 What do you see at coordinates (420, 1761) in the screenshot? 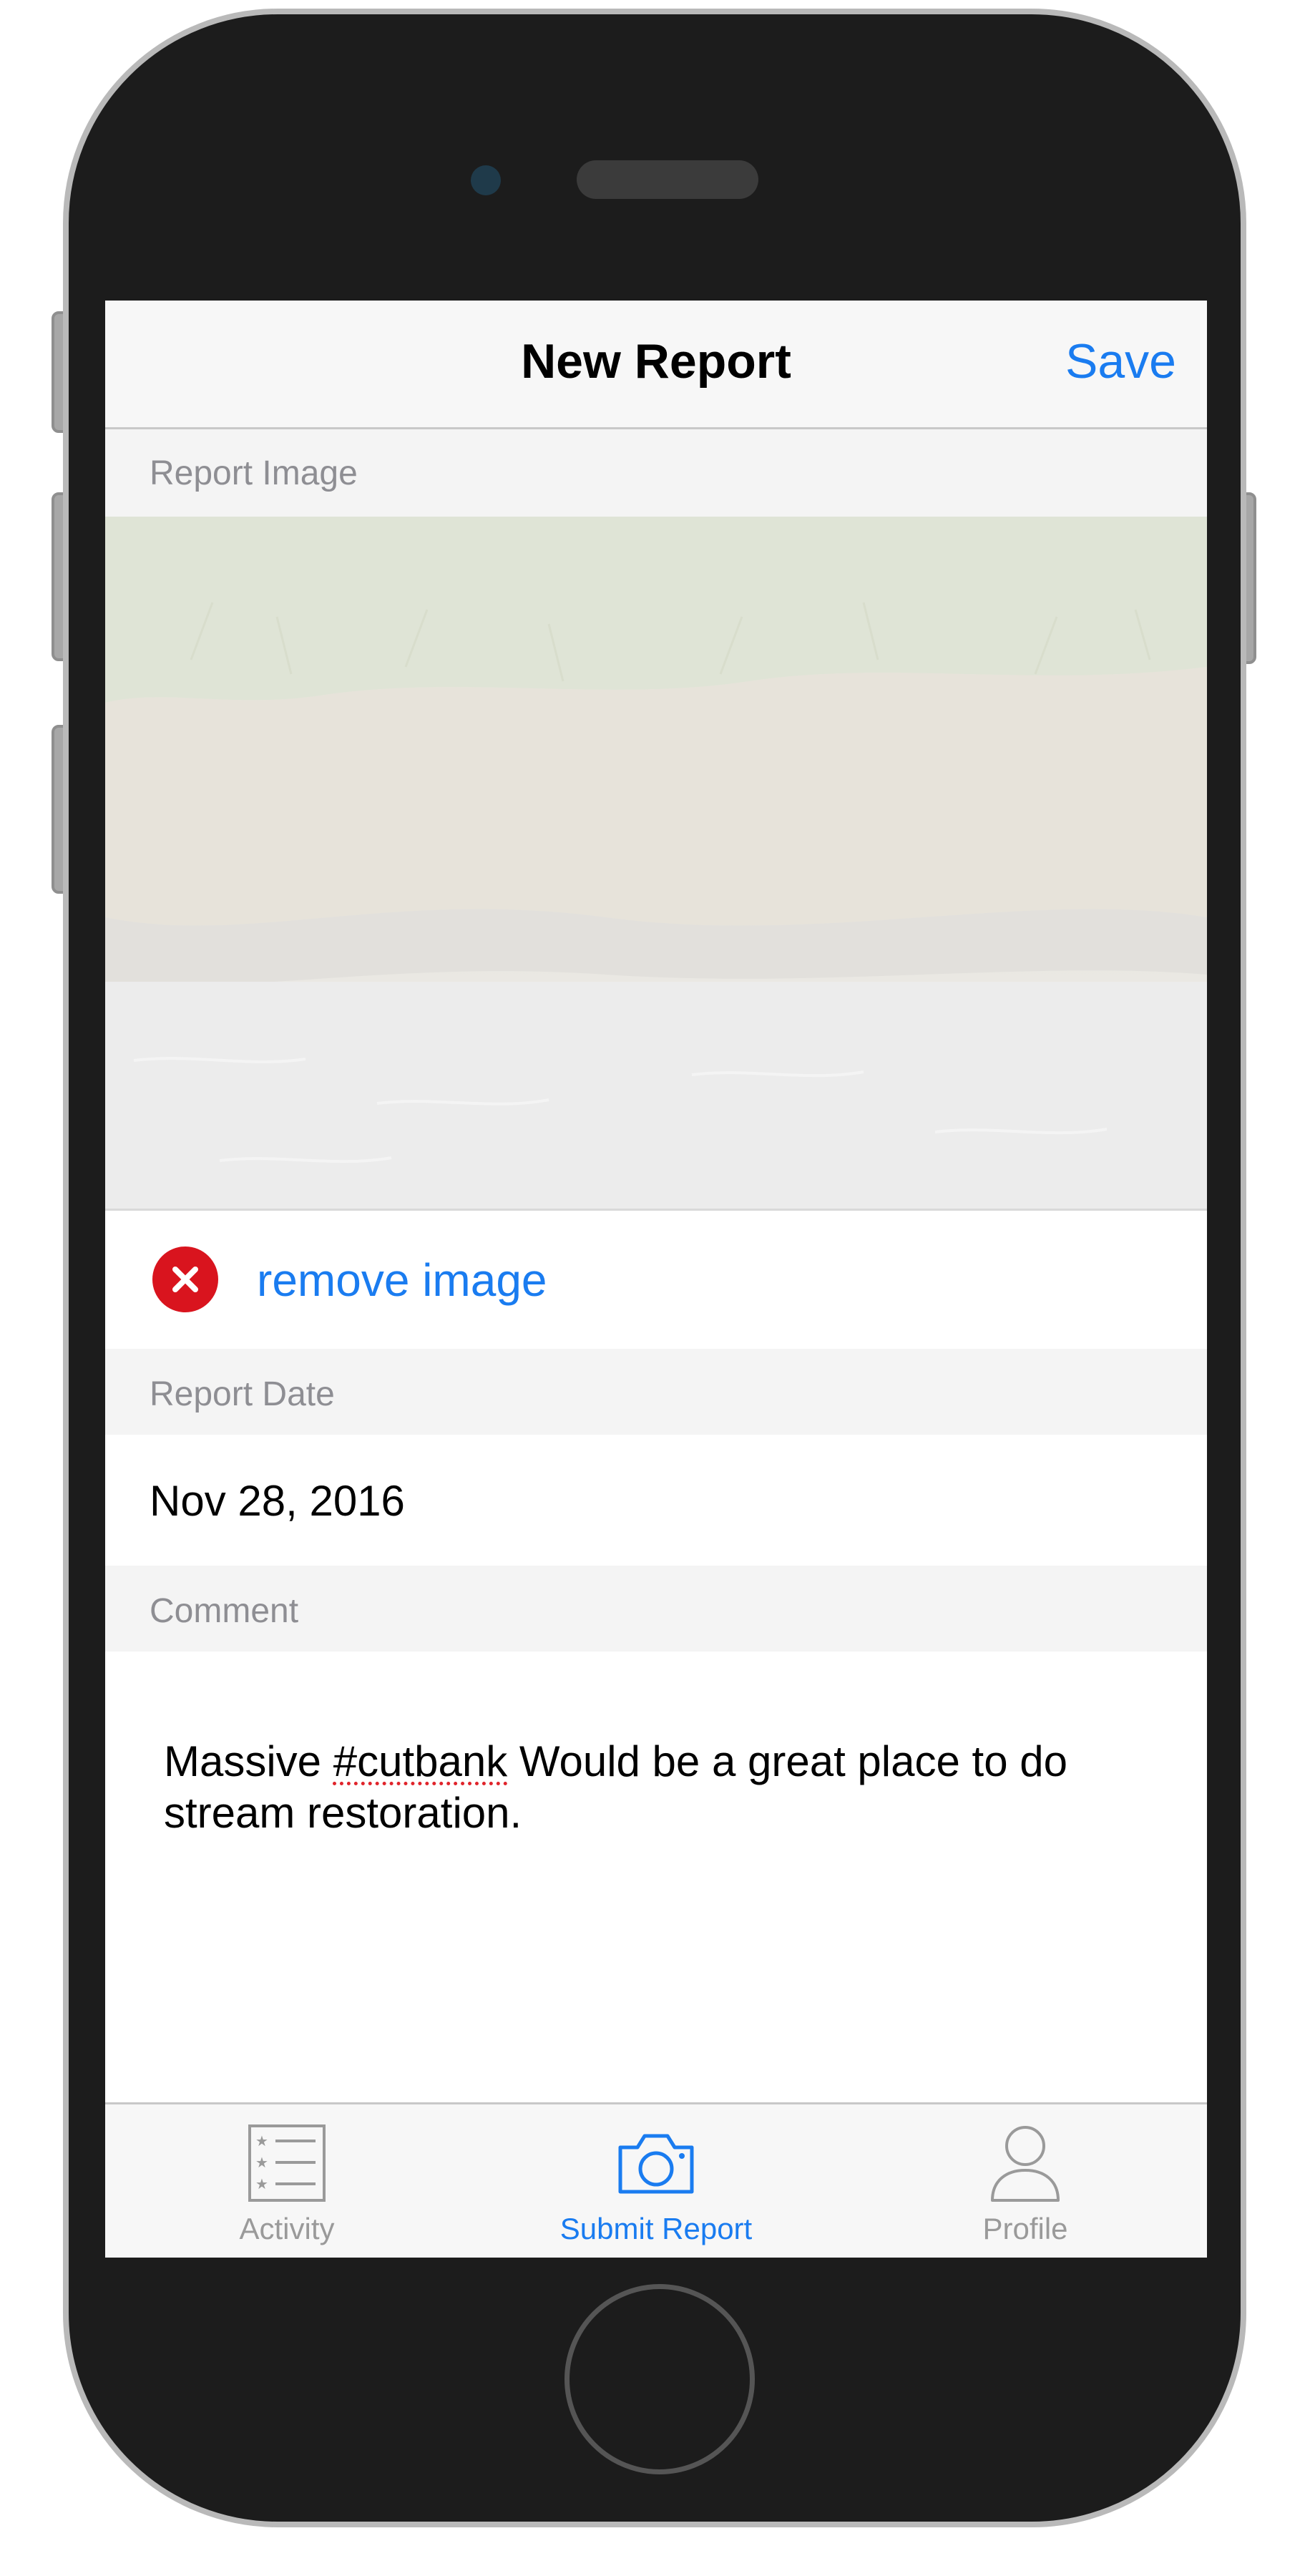
I see `comment-hashtag: #cutbank` at bounding box center [420, 1761].